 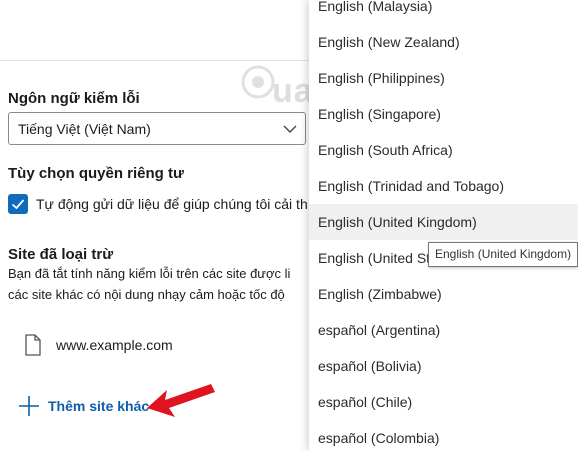 I want to click on dropdown-option: español (Bolivia), so click(x=443, y=366).